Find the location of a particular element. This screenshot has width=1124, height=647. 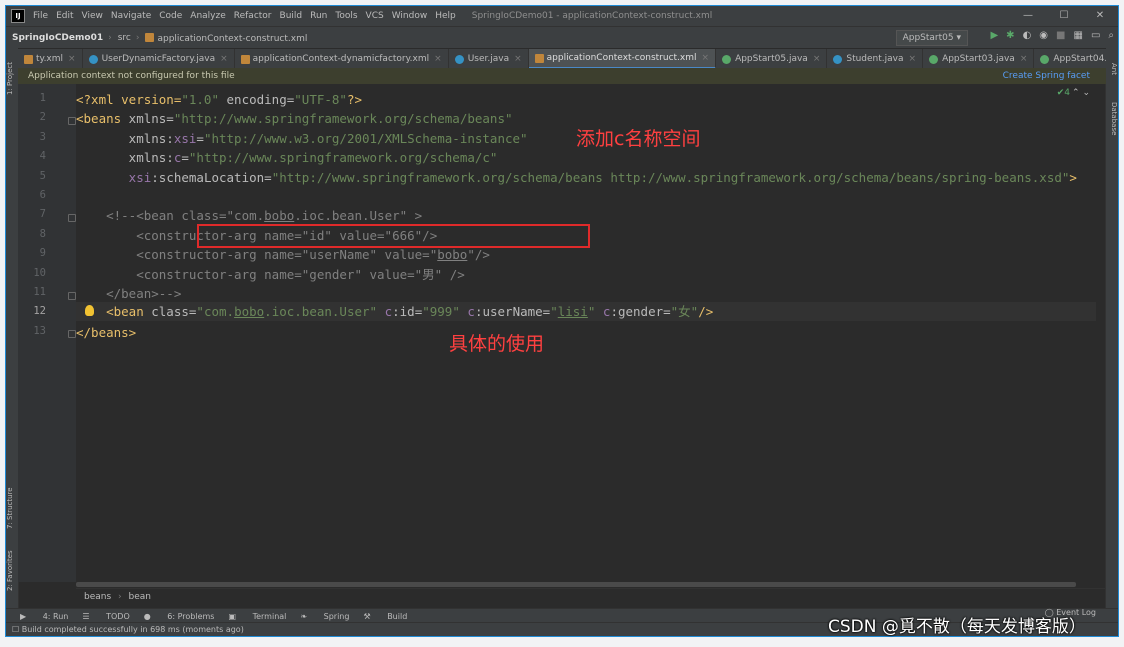

inspection-count: ✔4 is located at coordinates (1063, 93).